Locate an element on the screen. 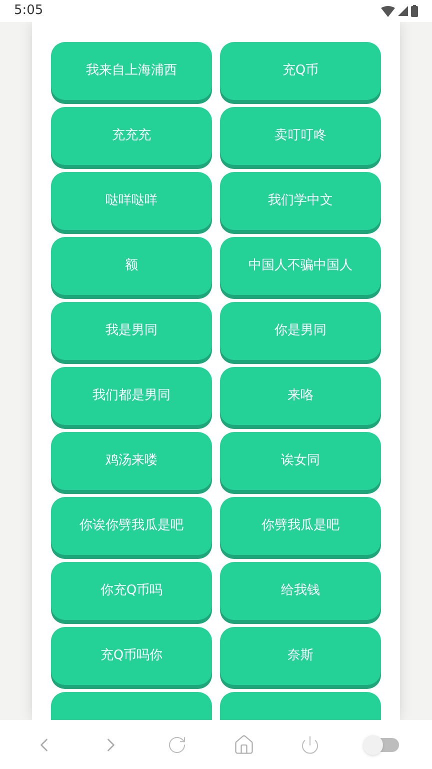  refresh-icon is located at coordinates (177, 744).